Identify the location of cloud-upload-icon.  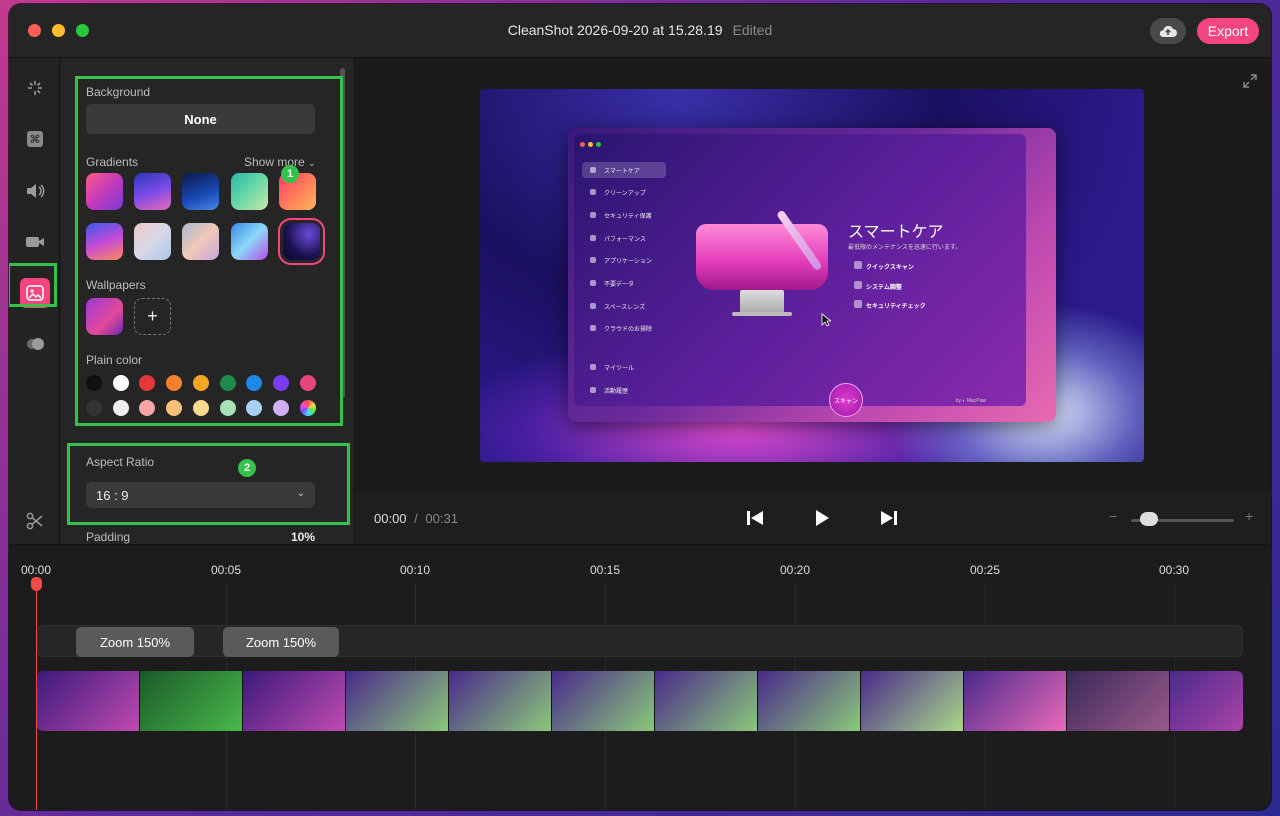
(1168, 31).